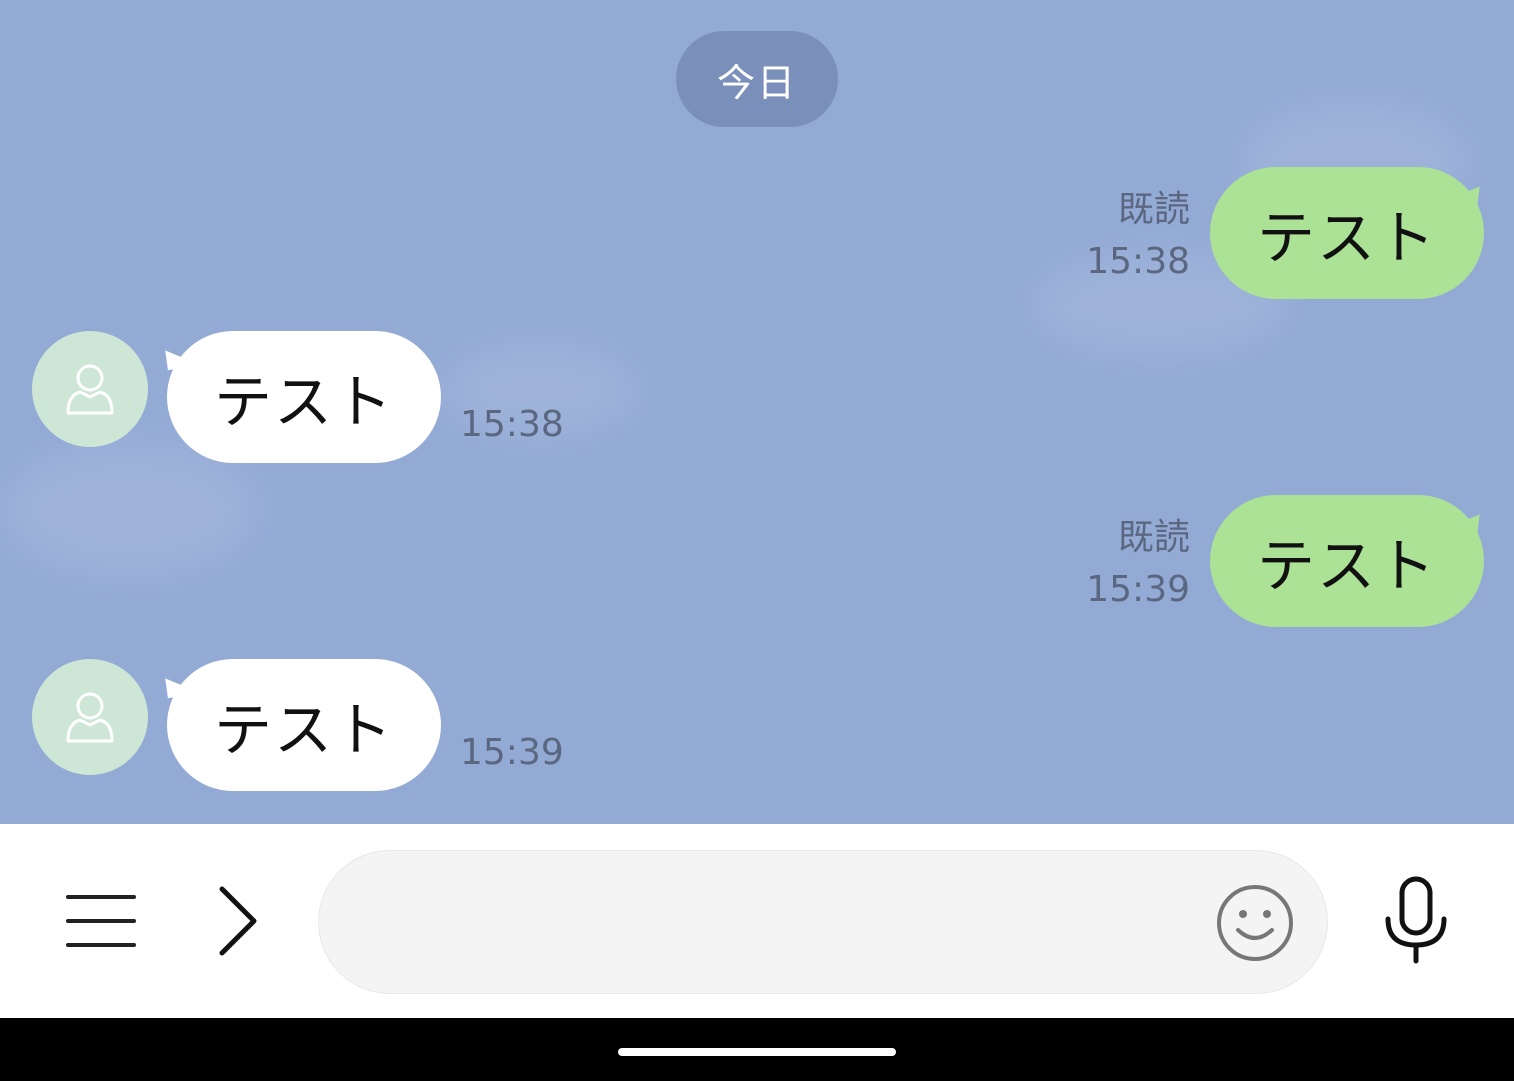  Describe the element at coordinates (1125, 236) in the screenshot. I see `message-meta: 既読 15:38` at that location.